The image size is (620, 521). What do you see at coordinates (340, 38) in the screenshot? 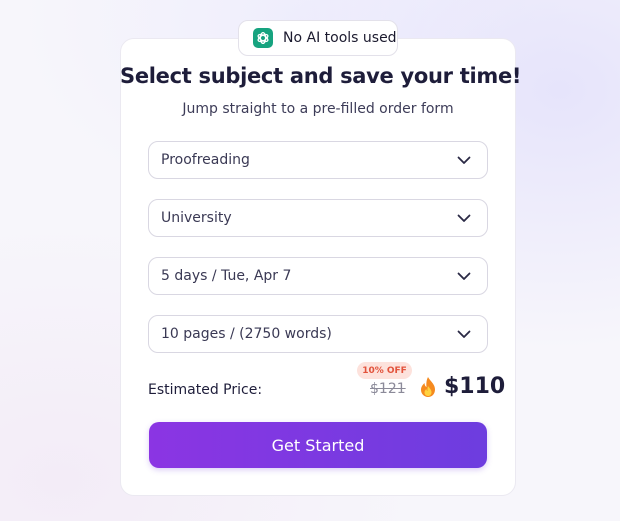
I see `badge-text: No AI tools used` at bounding box center [340, 38].